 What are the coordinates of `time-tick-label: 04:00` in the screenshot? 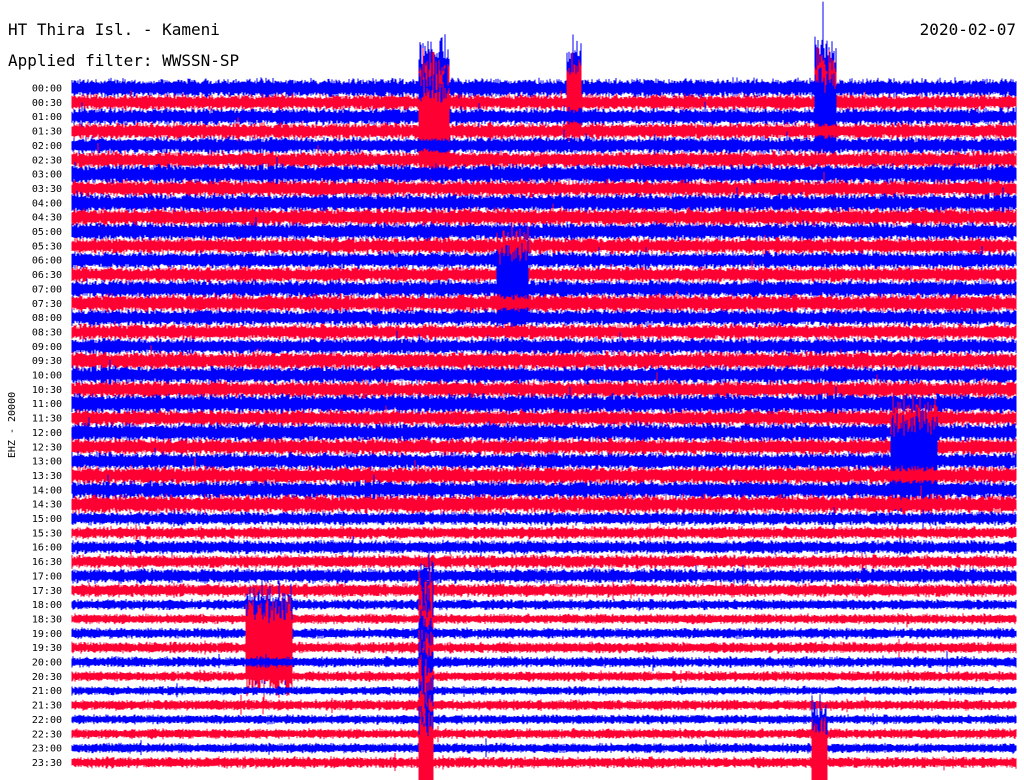 It's located at (47, 203).